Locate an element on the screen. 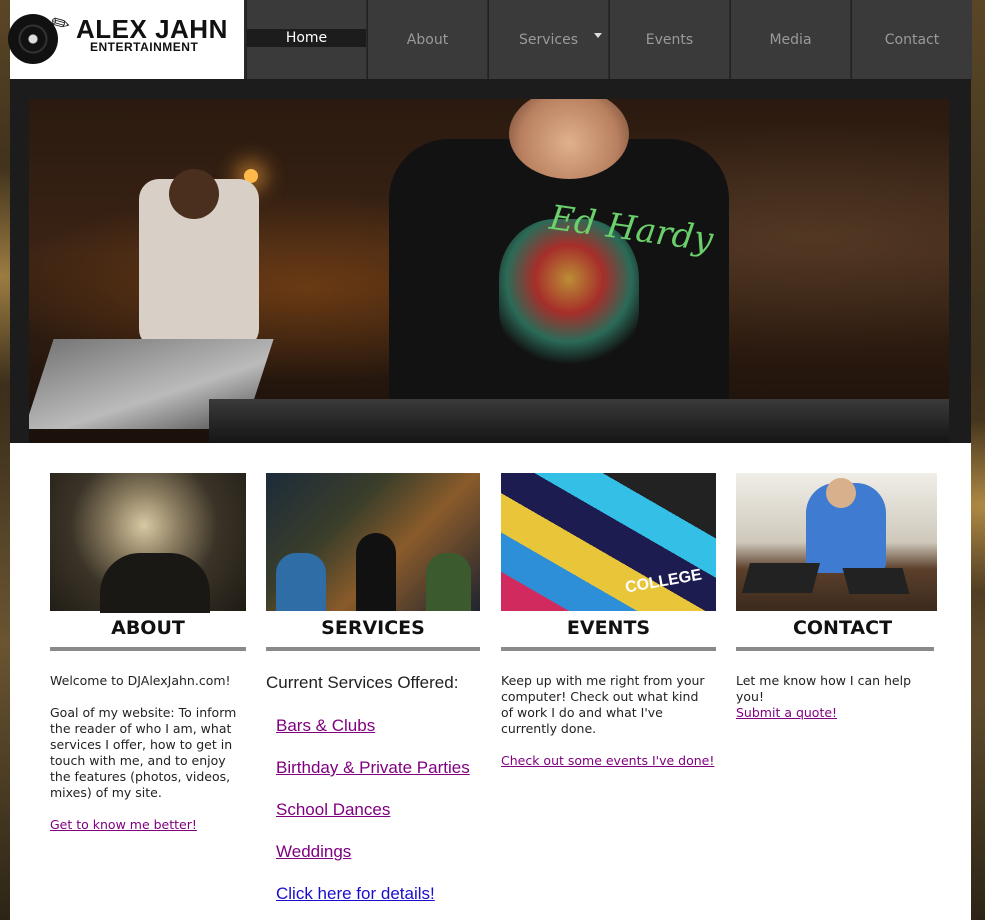 This screenshot has width=985, height=920. about-thumbnail is located at coordinates (148, 543).